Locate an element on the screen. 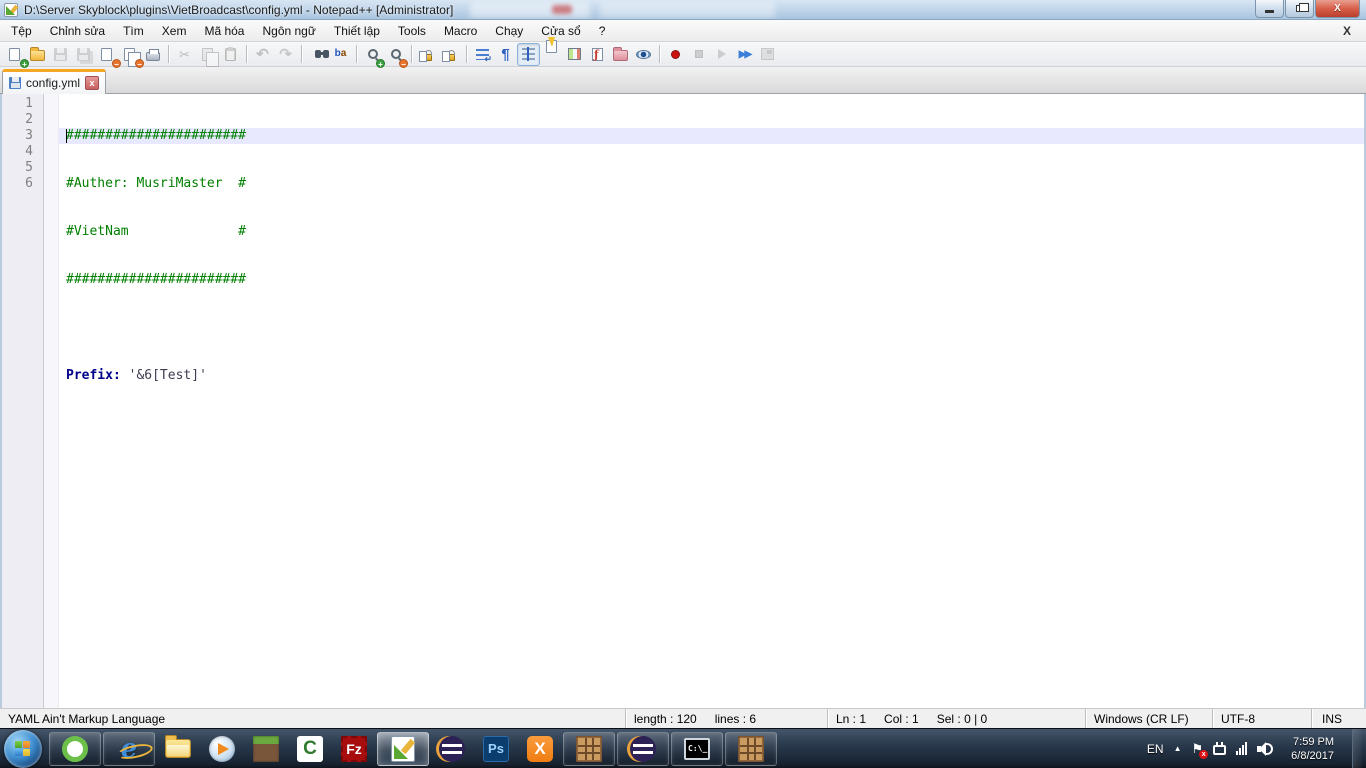 This screenshot has width=1366, height=768. volume-speaker-icon is located at coordinates (1265, 748).